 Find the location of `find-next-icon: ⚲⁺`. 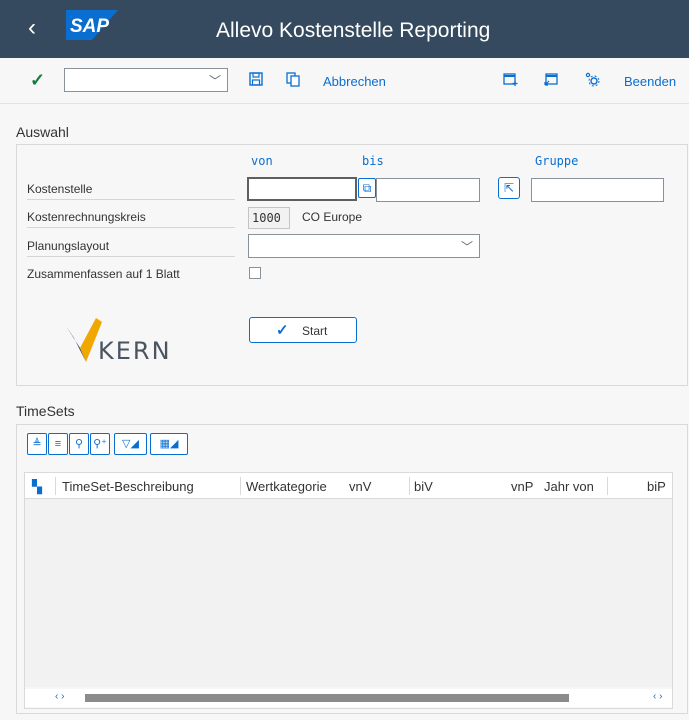

find-next-icon: ⚲⁺ is located at coordinates (100, 444).